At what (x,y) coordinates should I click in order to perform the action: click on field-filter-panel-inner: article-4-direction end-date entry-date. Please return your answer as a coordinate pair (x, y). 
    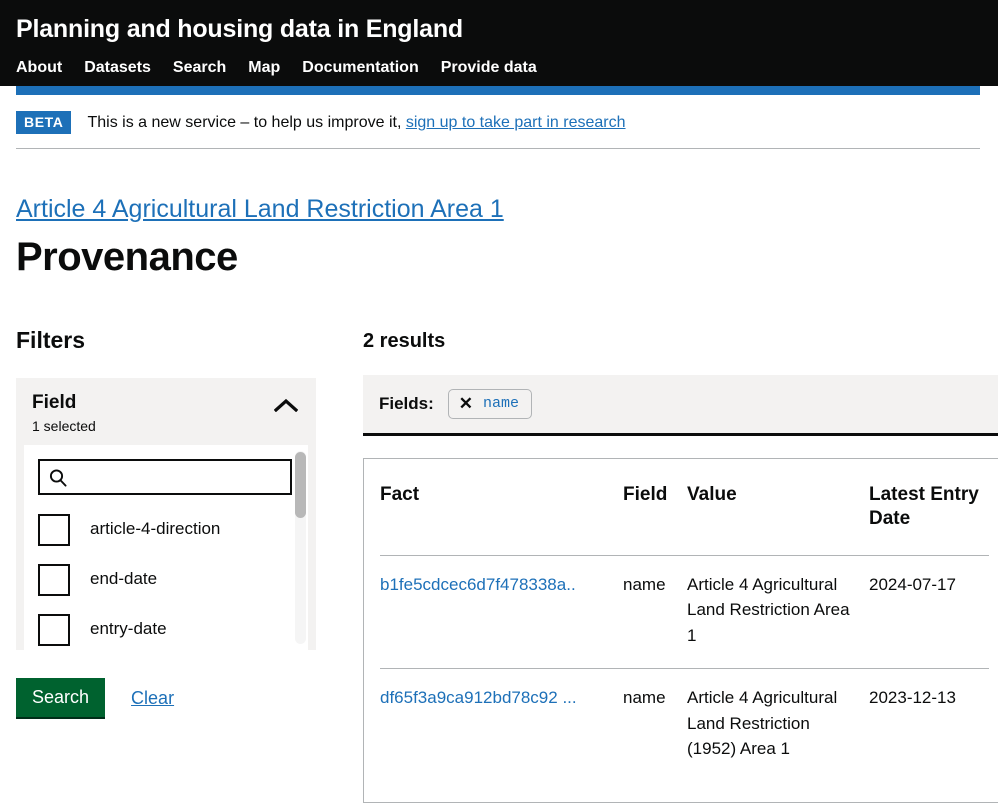
    Looking at the image, I should click on (166, 547).